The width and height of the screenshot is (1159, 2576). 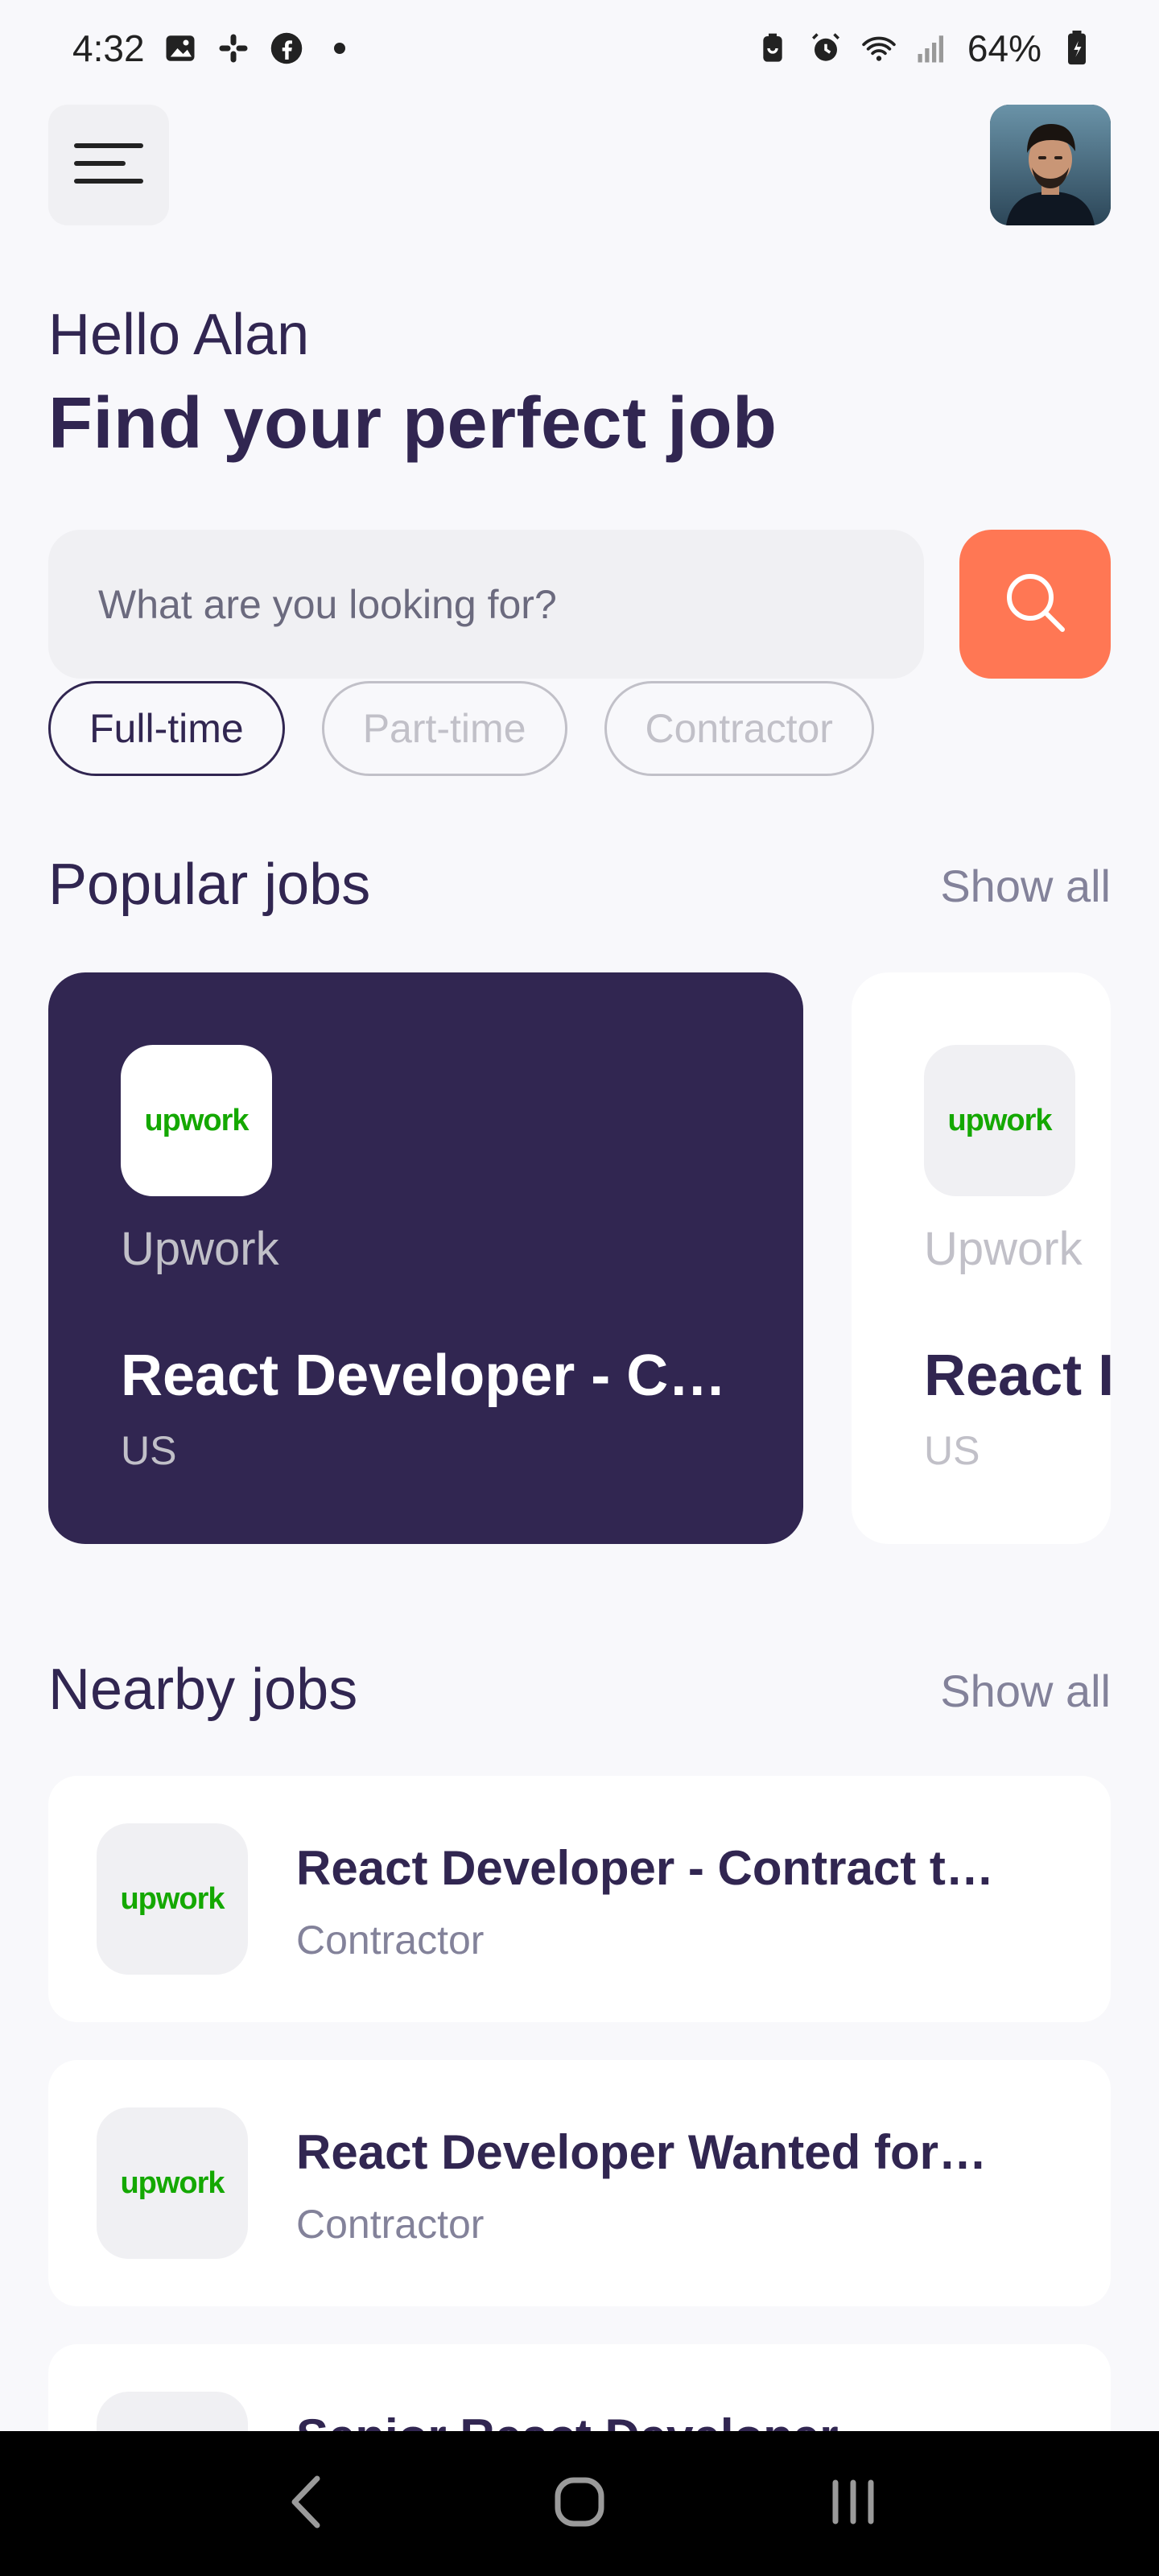 What do you see at coordinates (425, 1258) in the screenshot?
I see `popular-job-card: upwork Upwork React Developer - C… US` at bounding box center [425, 1258].